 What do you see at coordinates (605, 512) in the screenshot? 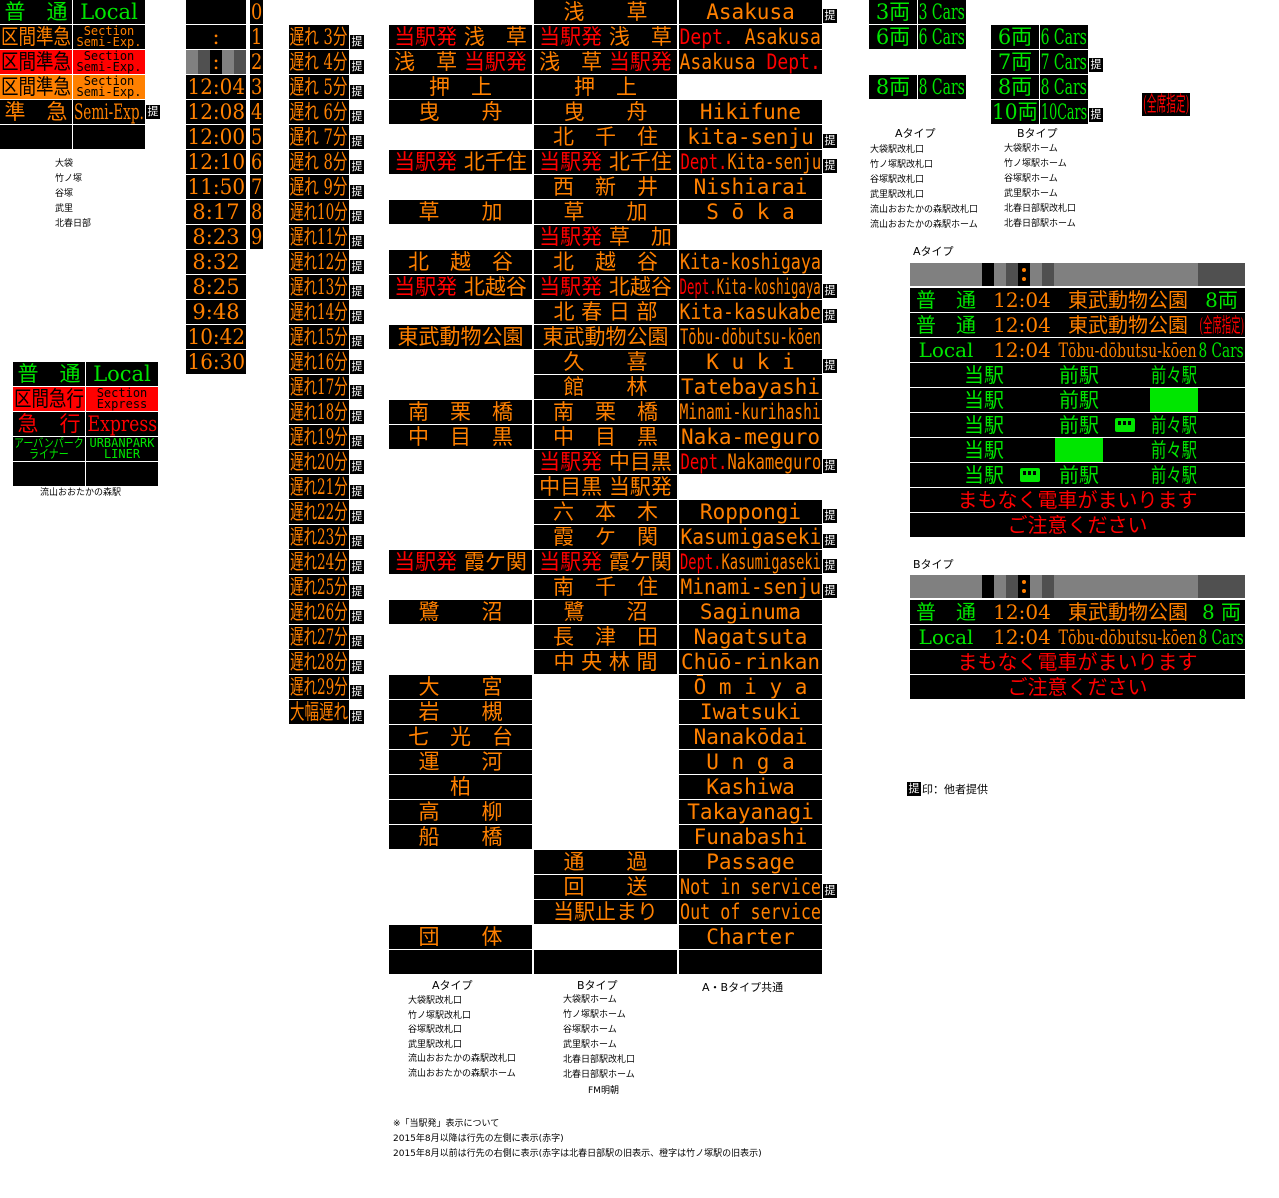
I see `text-segment: 六 本 木` at bounding box center [605, 512].